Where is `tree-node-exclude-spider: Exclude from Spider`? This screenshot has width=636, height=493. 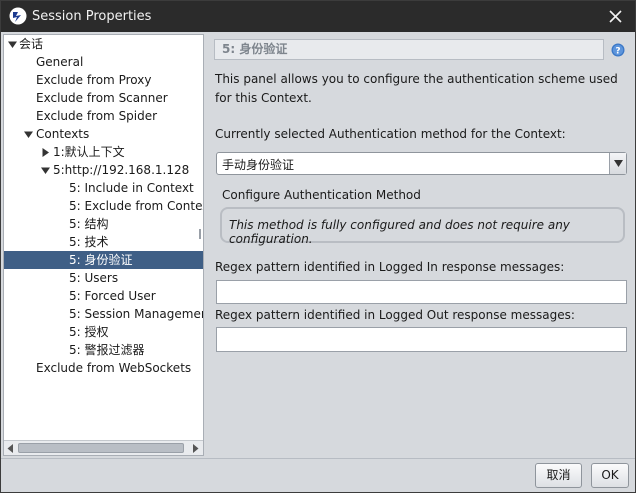
tree-node-exclude-spider: Exclude from Spider is located at coordinates (103, 116).